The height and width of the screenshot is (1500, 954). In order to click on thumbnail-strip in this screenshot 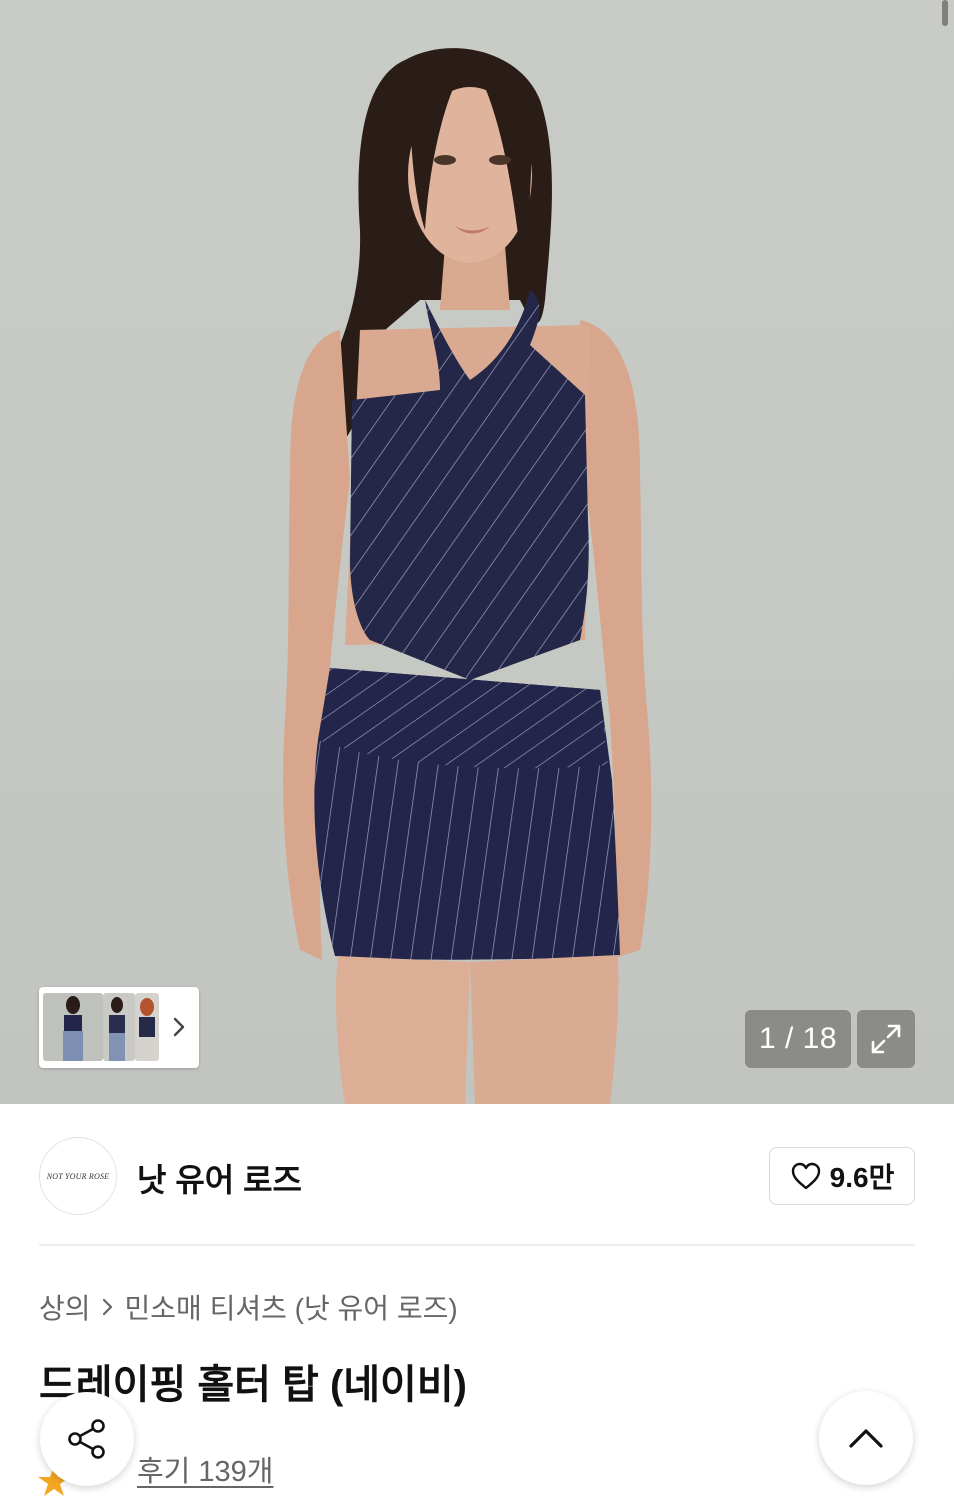, I will do `click(119, 1027)`.